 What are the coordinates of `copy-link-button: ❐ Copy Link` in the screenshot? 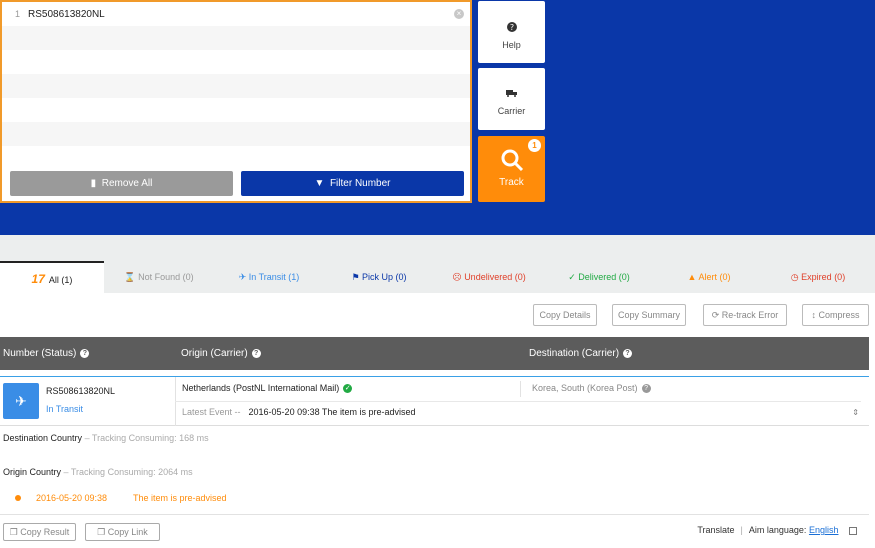 It's located at (122, 532).